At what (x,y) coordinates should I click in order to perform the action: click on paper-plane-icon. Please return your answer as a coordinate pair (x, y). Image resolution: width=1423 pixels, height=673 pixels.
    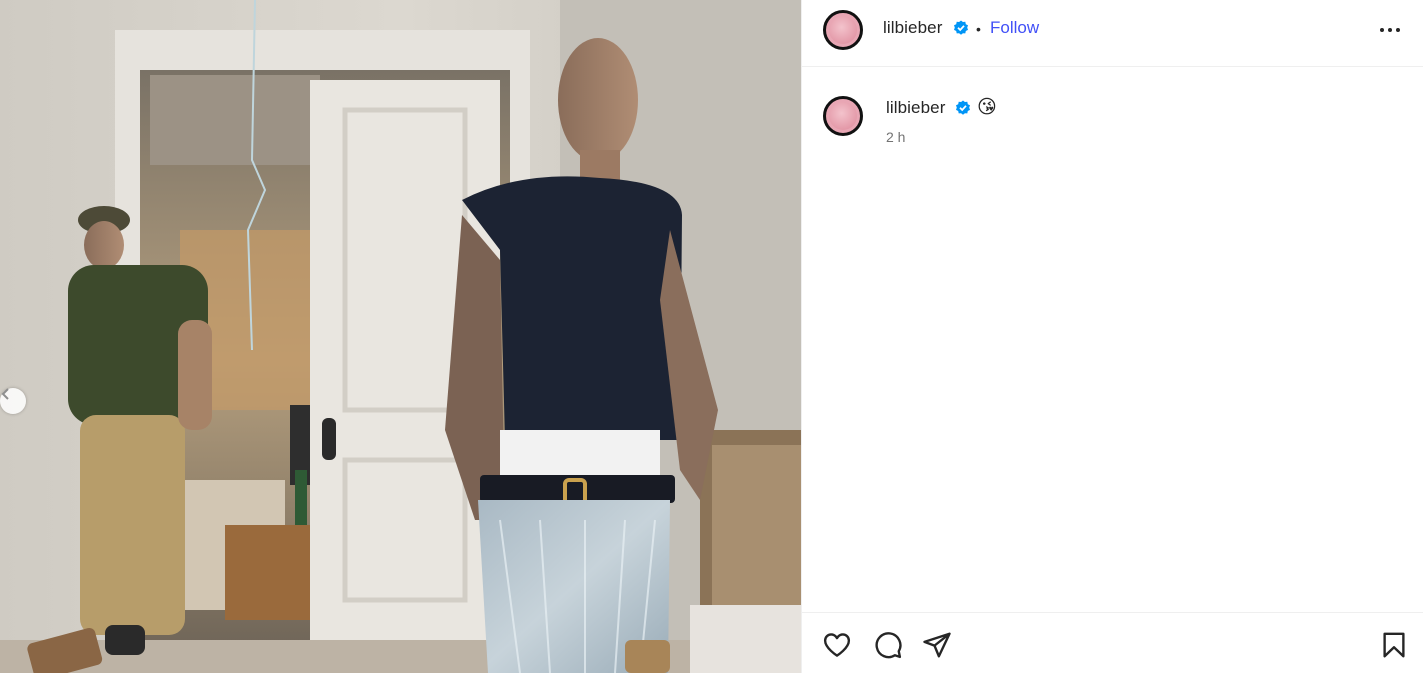
    Looking at the image, I should click on (937, 645).